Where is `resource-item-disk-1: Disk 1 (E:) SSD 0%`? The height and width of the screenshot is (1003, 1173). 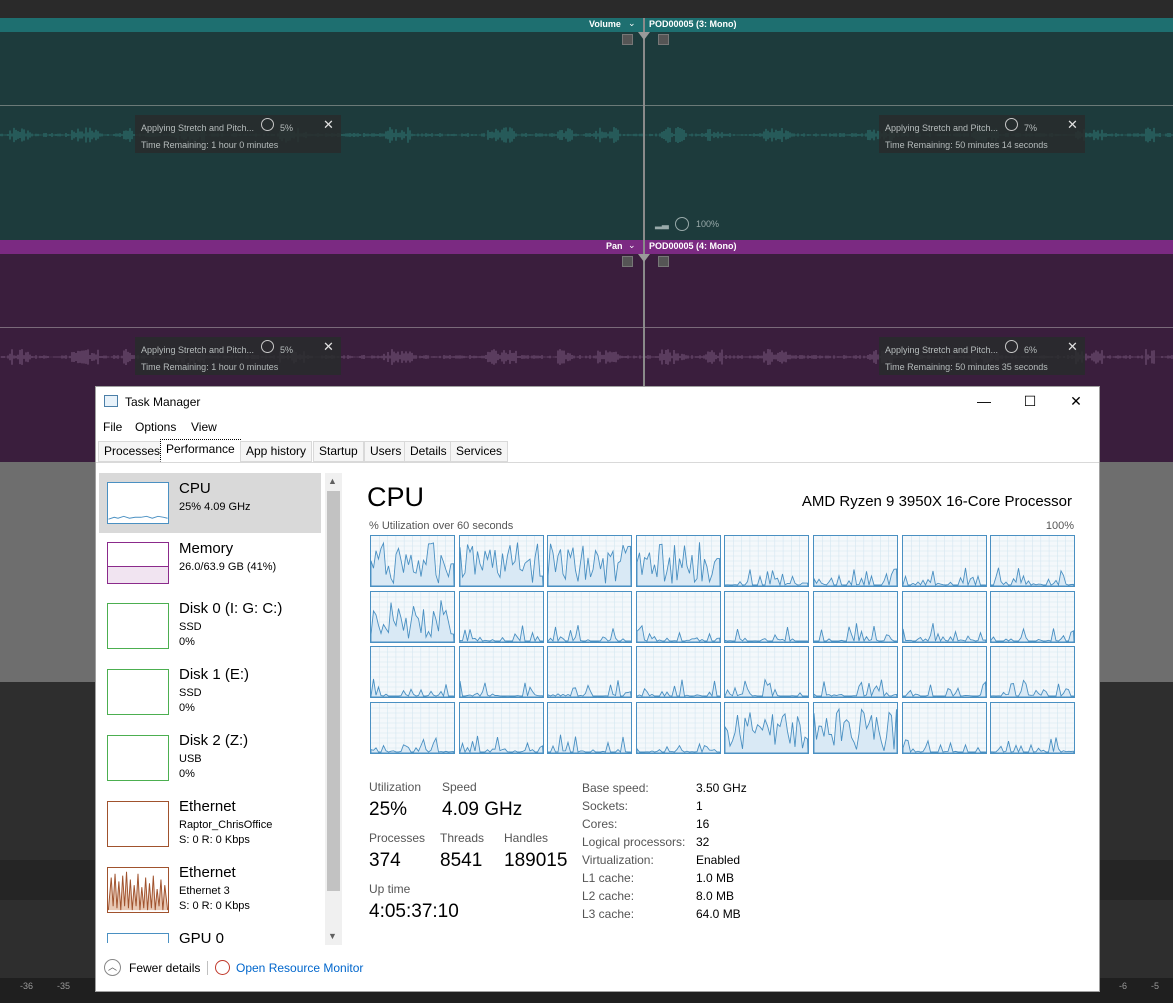 resource-item-disk-1: Disk 1 (E:) SSD 0% is located at coordinates (210, 692).